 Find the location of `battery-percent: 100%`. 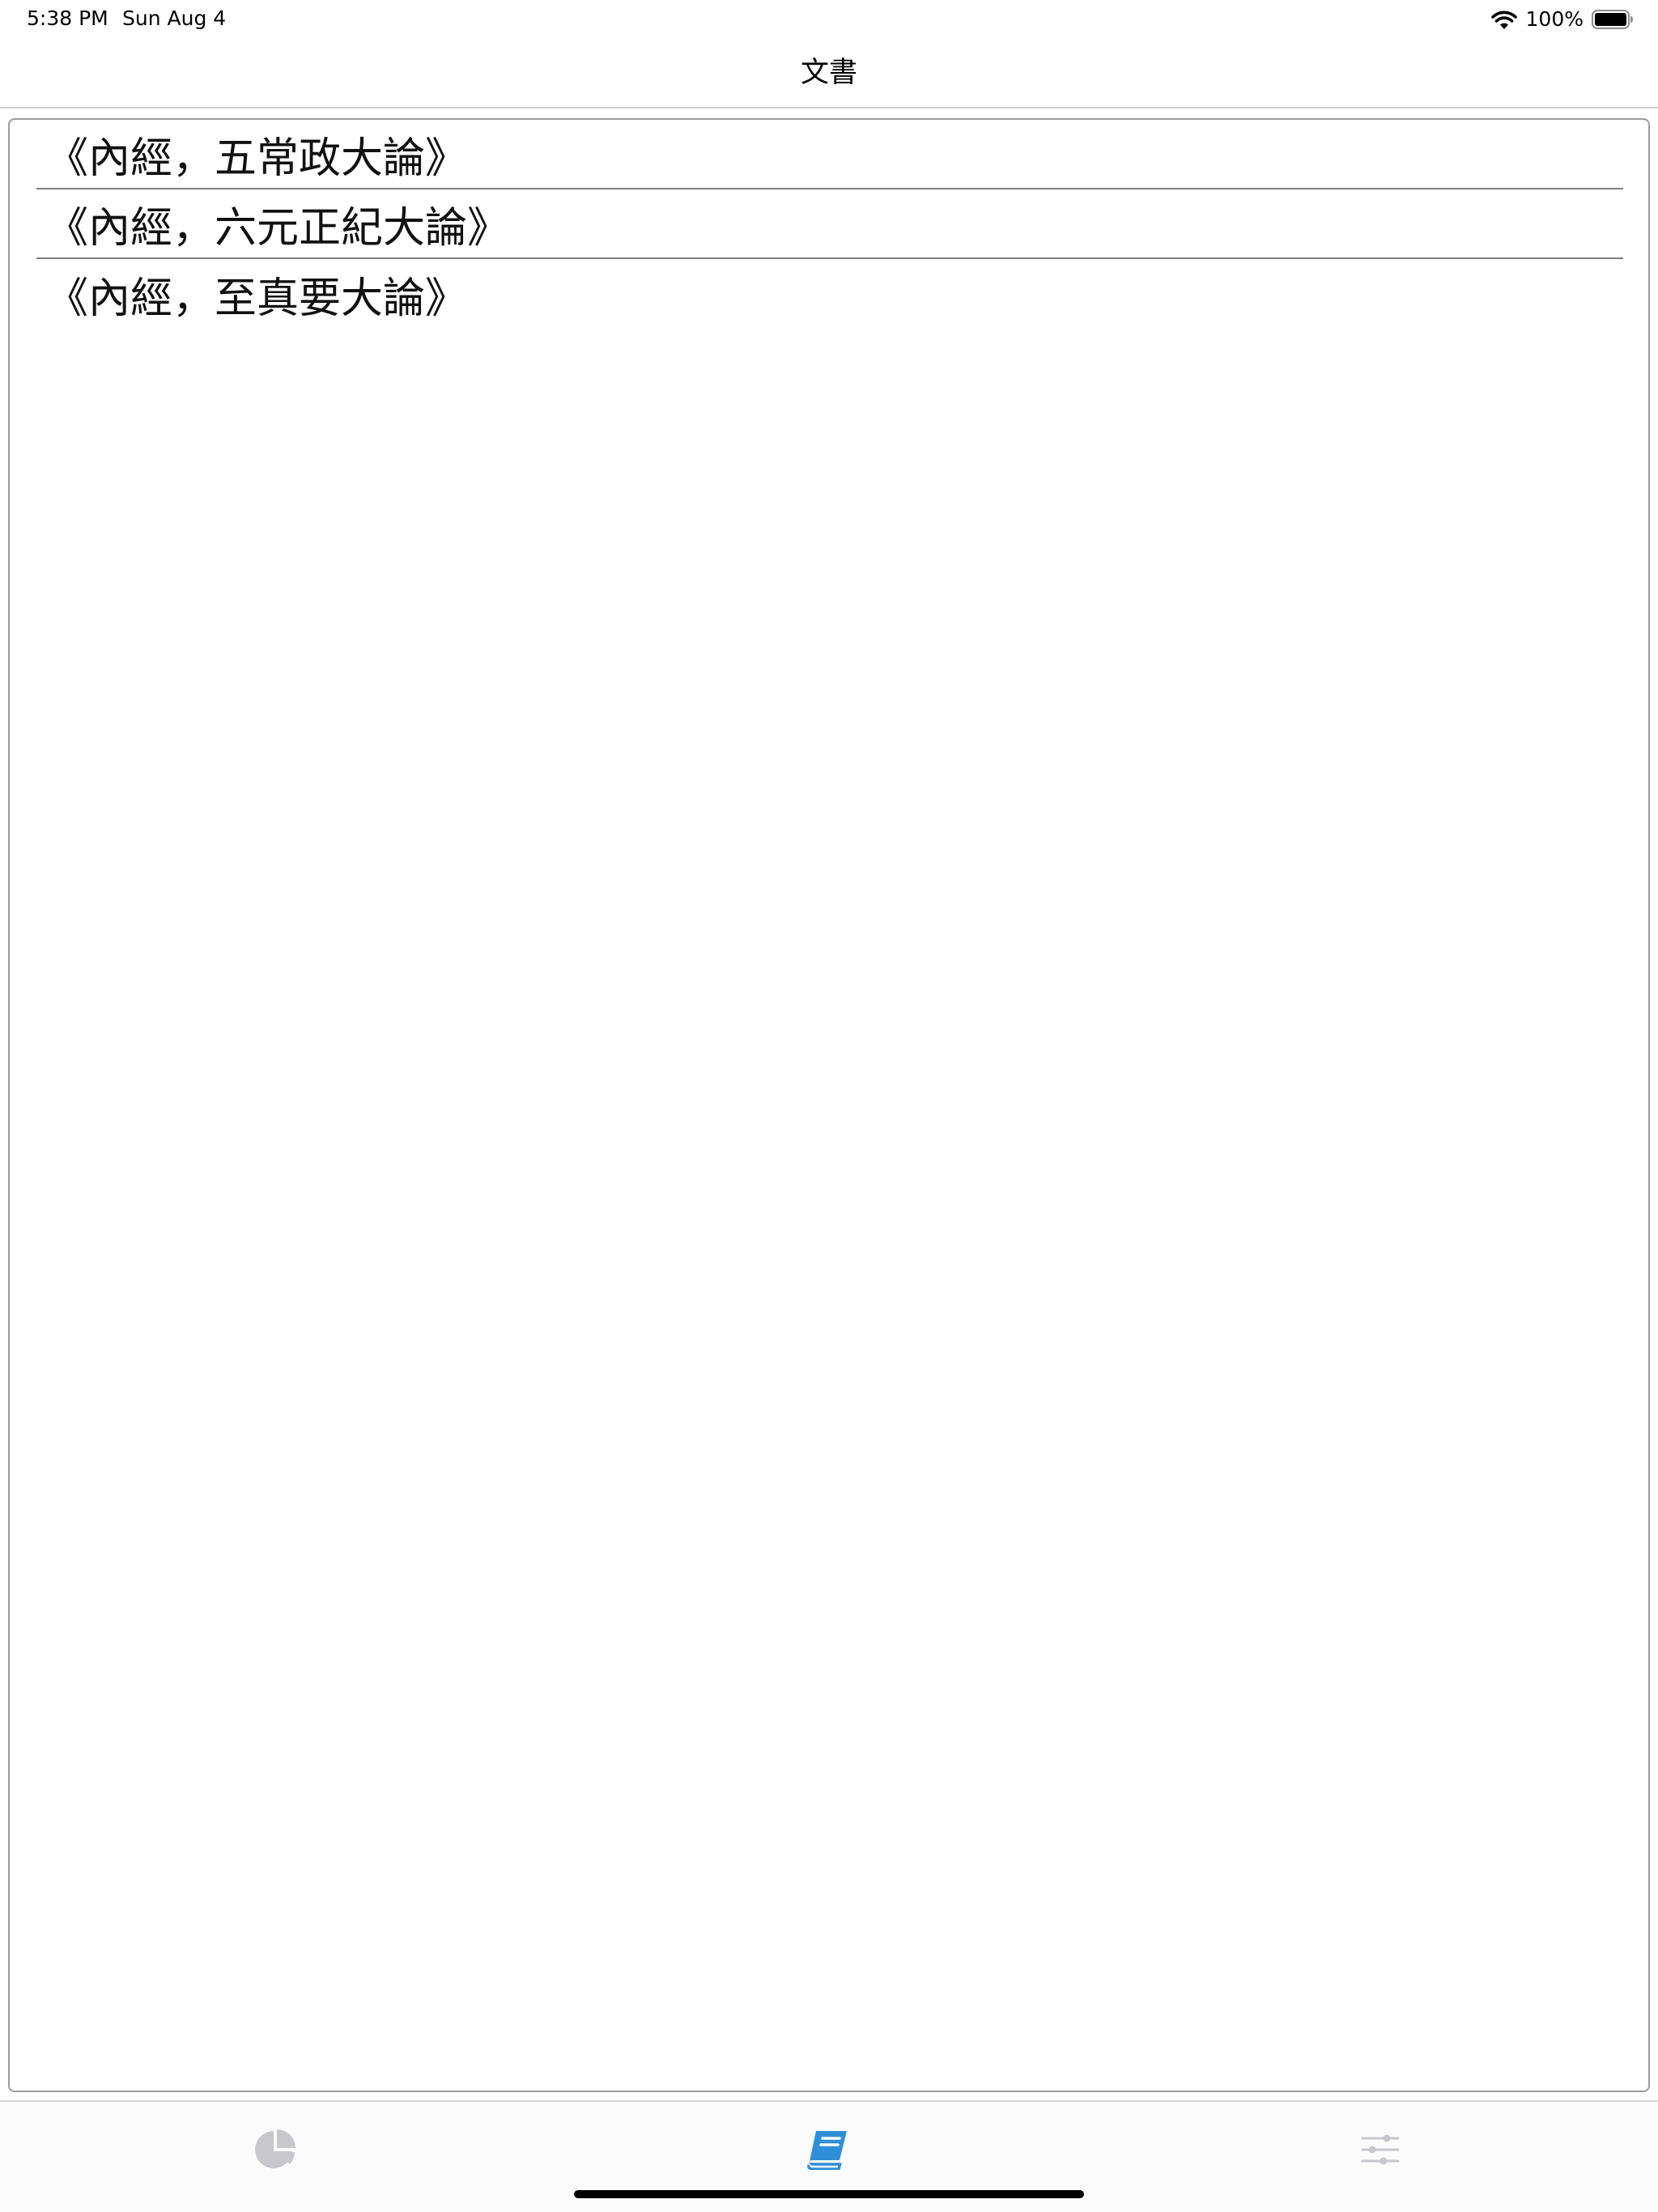

battery-percent: 100% is located at coordinates (1554, 19).